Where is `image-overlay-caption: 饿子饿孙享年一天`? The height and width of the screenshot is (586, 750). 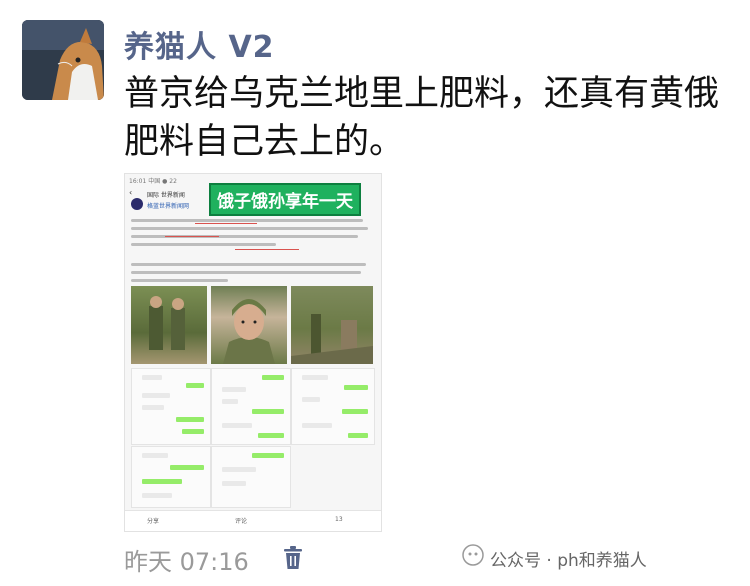 image-overlay-caption: 饿子饿孙享年一天 is located at coordinates (285, 199).